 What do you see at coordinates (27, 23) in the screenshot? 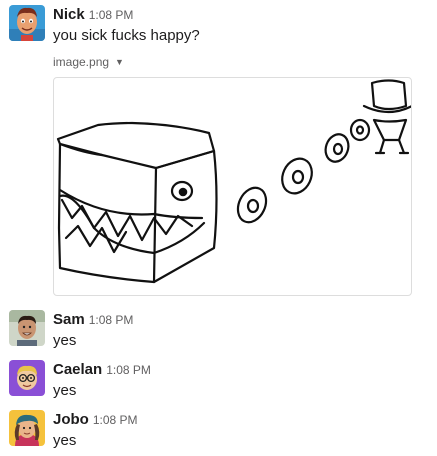
I see `avatar-nick` at bounding box center [27, 23].